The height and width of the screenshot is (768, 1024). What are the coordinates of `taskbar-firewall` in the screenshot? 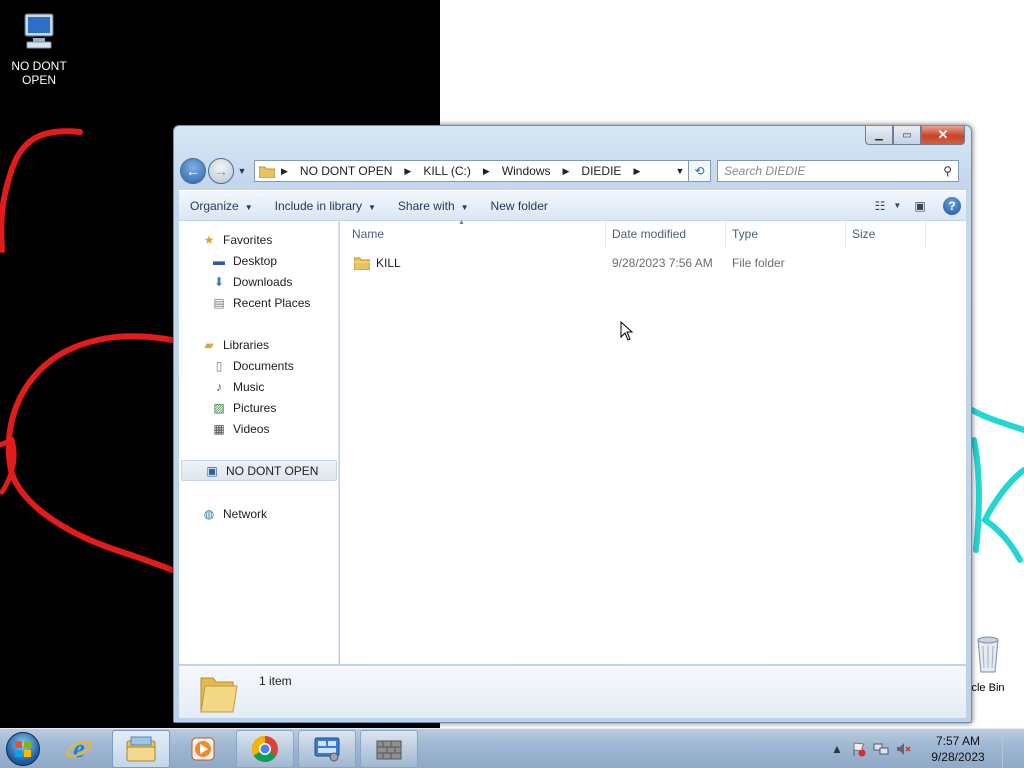 It's located at (389, 748).